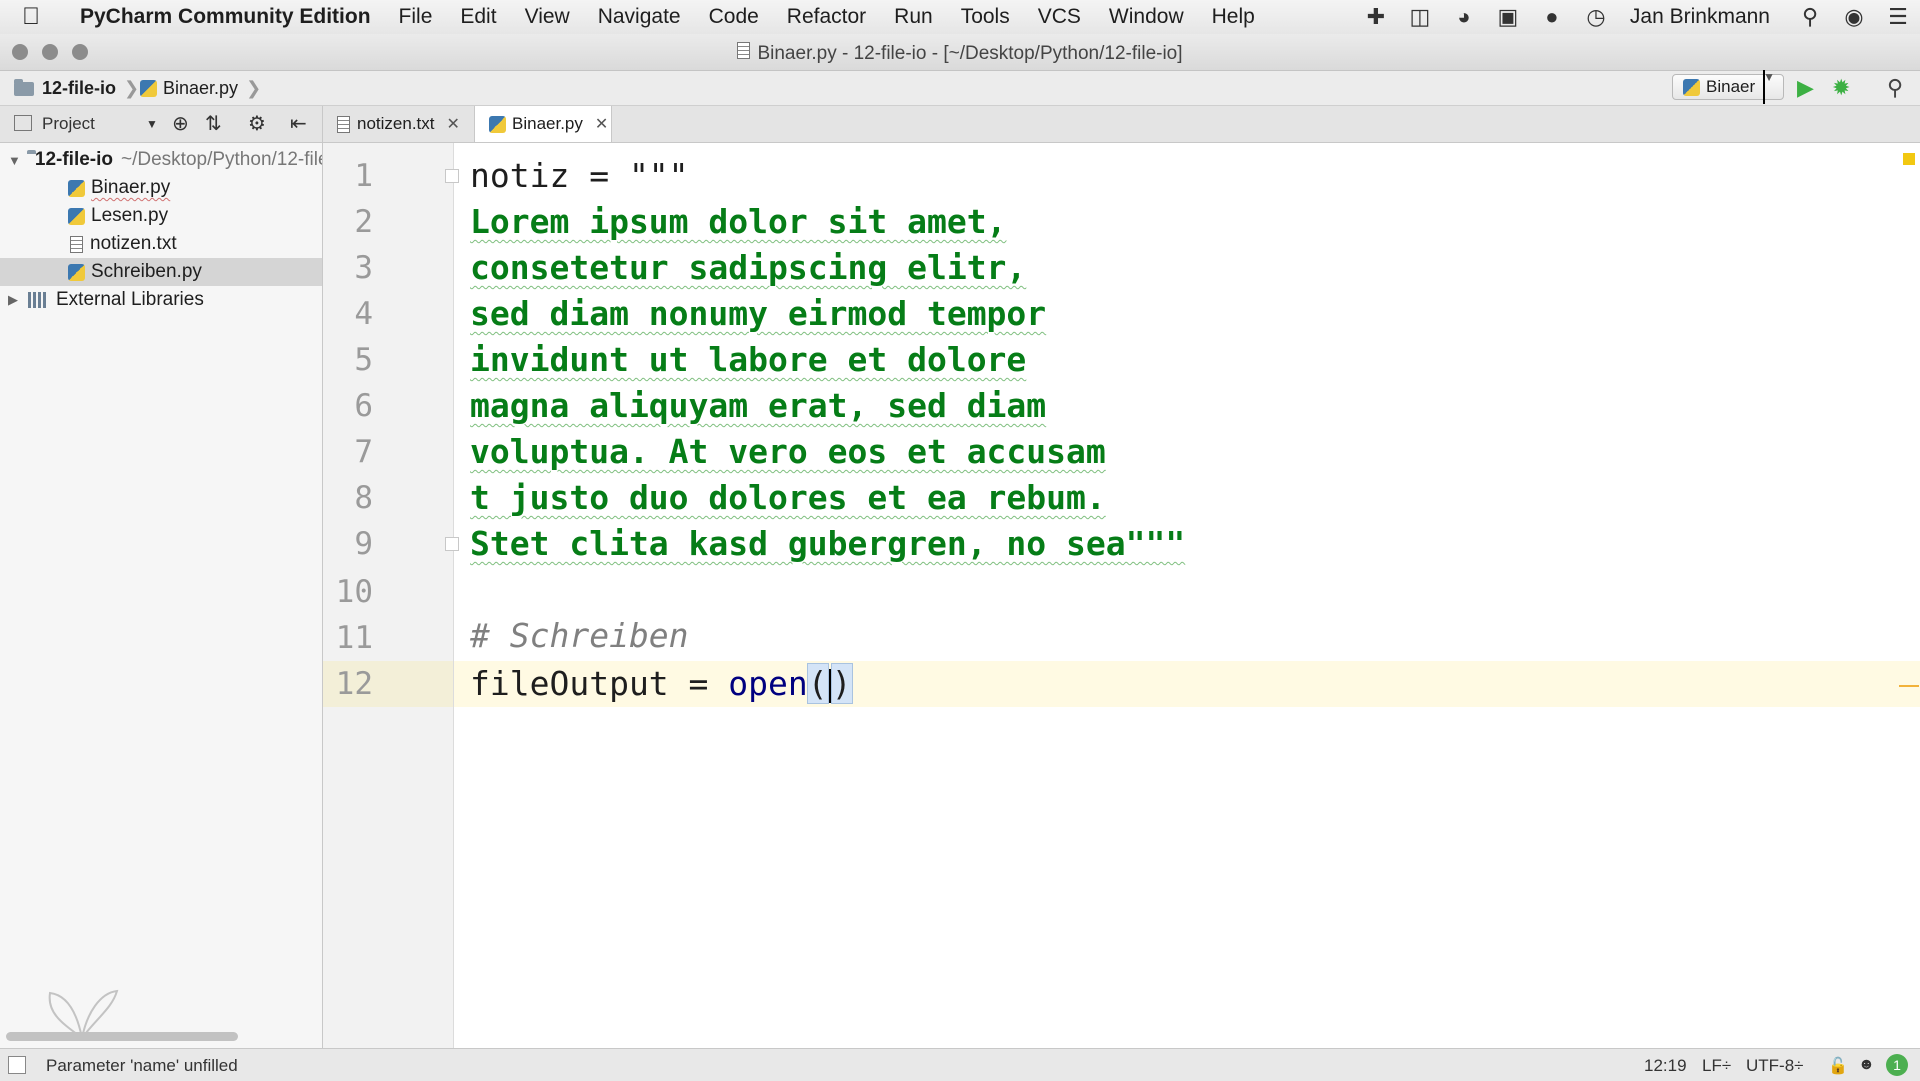 The height and width of the screenshot is (1081, 1920). Describe the element at coordinates (363, 544) in the screenshot. I see `line-number: 9` at that location.